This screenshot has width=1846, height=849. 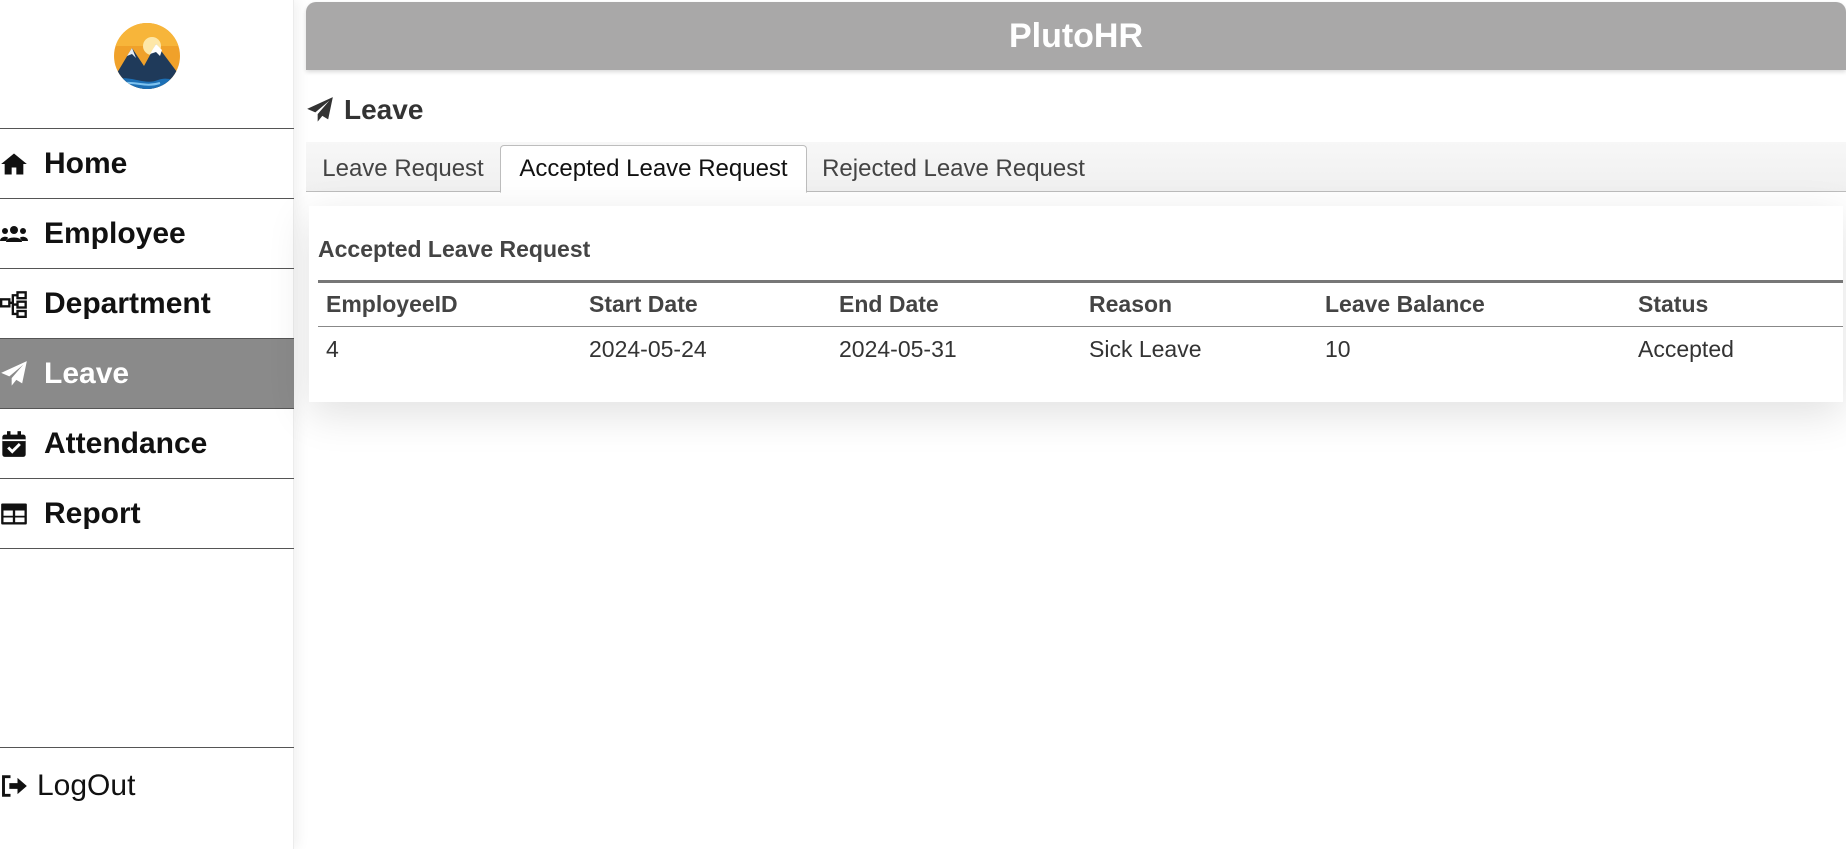 I want to click on sidebar-item-label: Home, so click(x=86, y=163).